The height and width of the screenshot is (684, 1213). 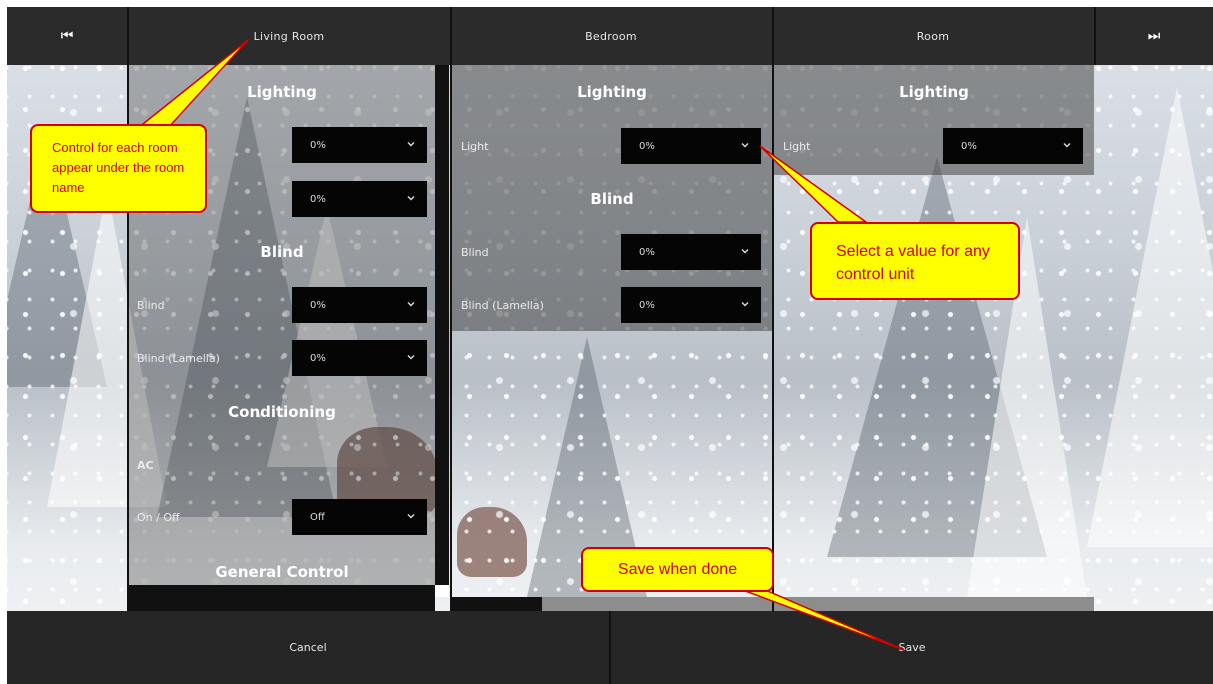 I want to click on cancel-button: Cancel, so click(x=308, y=647).